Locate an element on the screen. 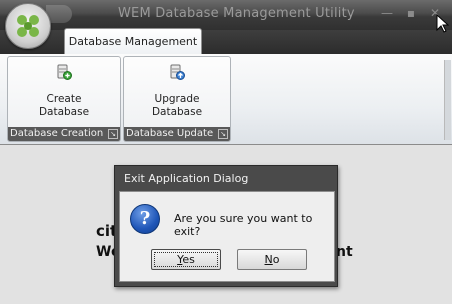  window-title: WEM Database Management Utility is located at coordinates (236, 13).